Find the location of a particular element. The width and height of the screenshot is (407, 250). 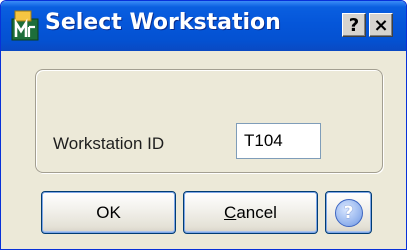

cancel-button-label: Cancel is located at coordinates (250, 213).